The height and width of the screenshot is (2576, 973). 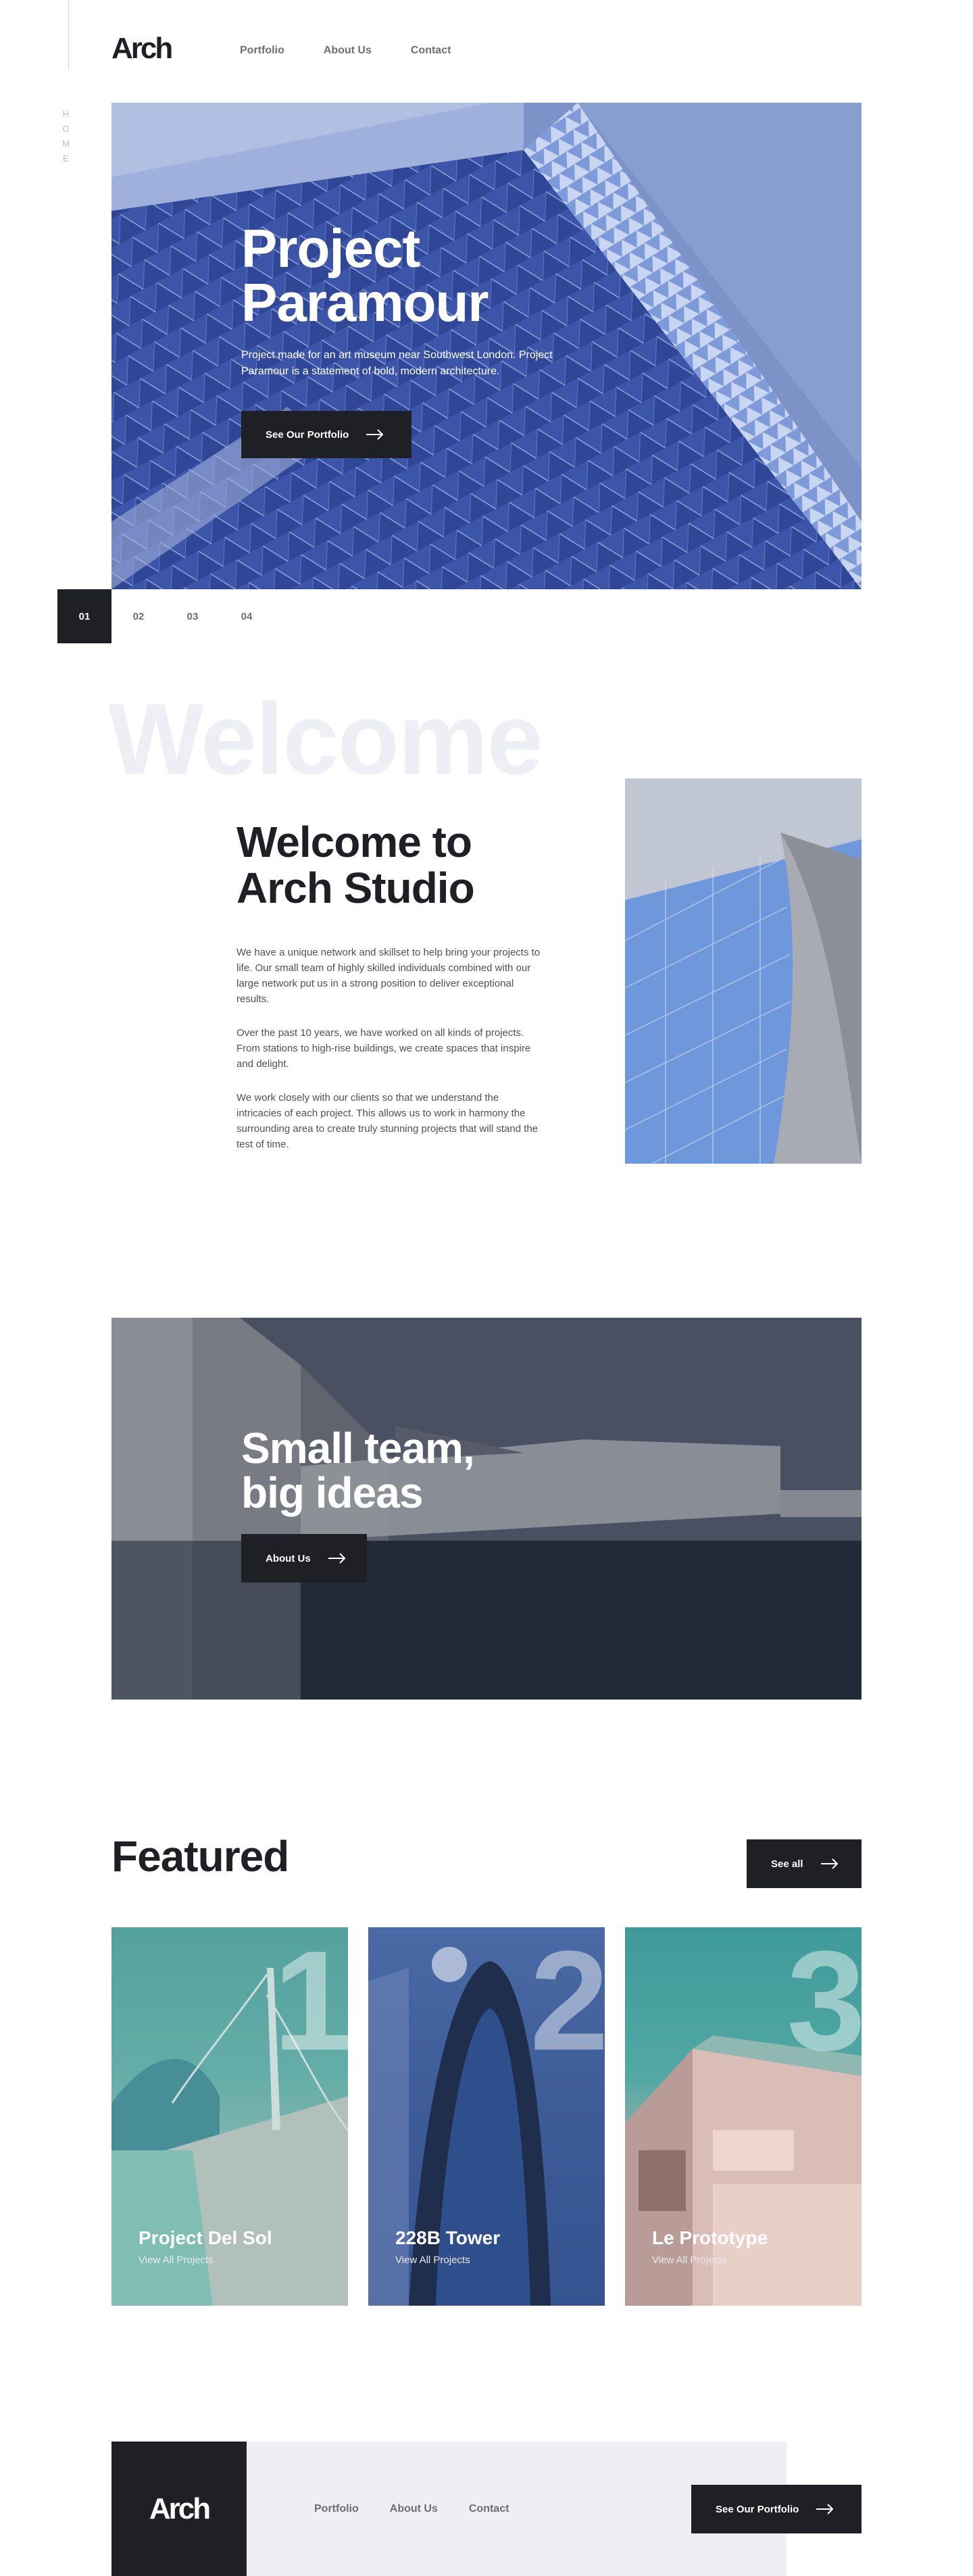 I want to click on see-portfolio-button: See Our Portfolio, so click(x=326, y=435).